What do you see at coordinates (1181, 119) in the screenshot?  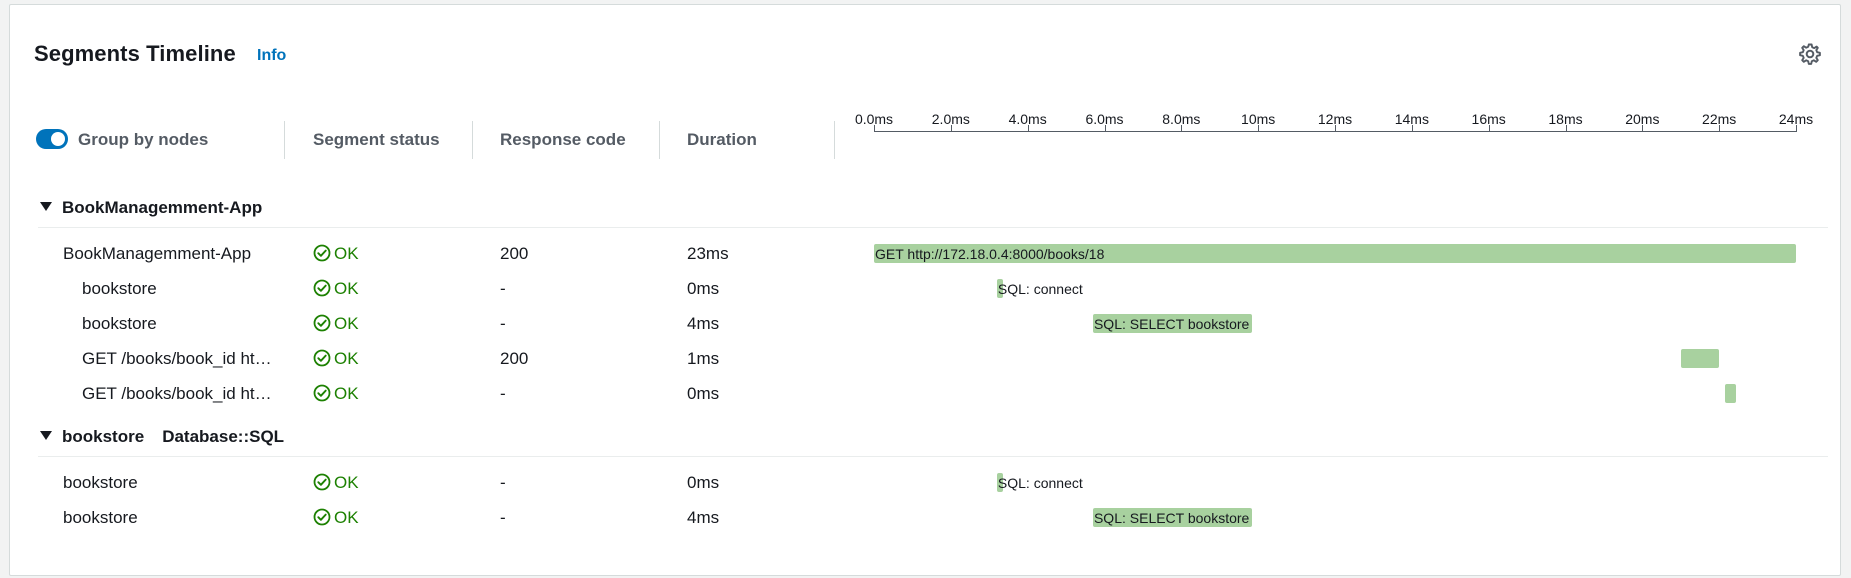 I see `axis-tick-label: 8.0ms` at bounding box center [1181, 119].